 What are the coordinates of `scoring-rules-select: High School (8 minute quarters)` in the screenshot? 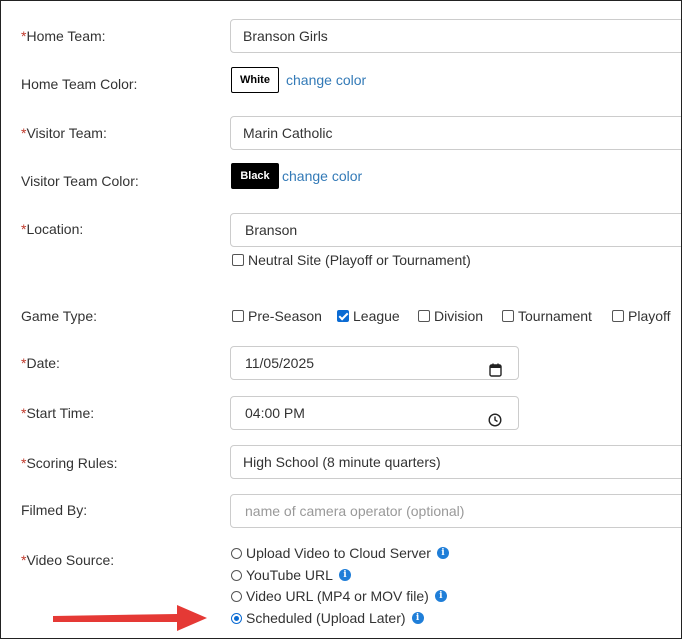 It's located at (455, 462).